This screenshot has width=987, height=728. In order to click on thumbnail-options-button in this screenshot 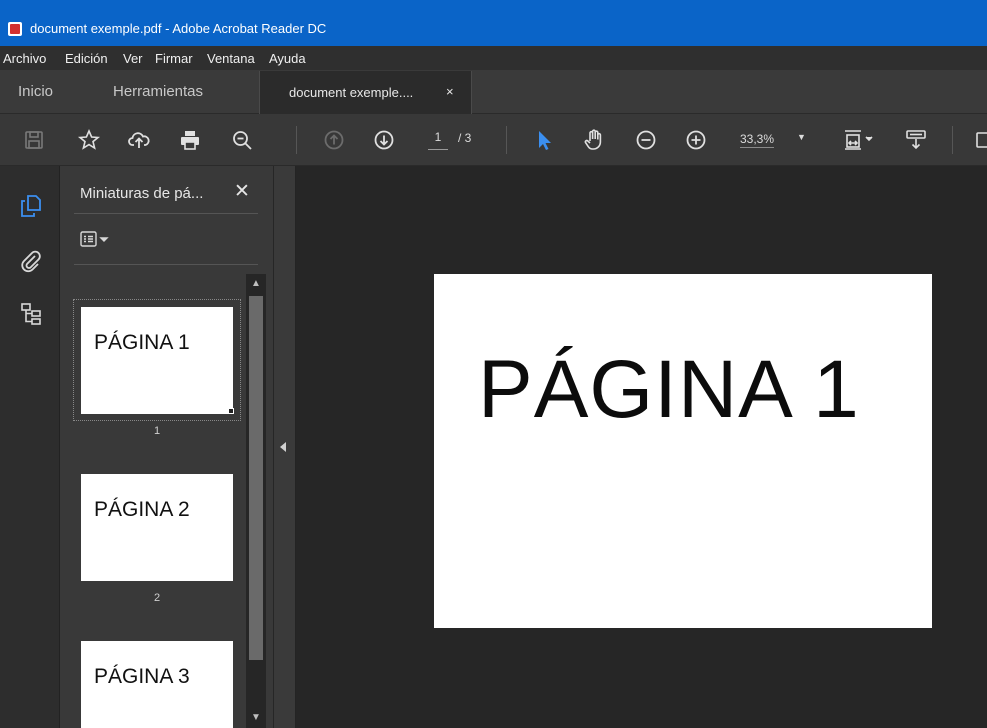, I will do `click(100, 240)`.